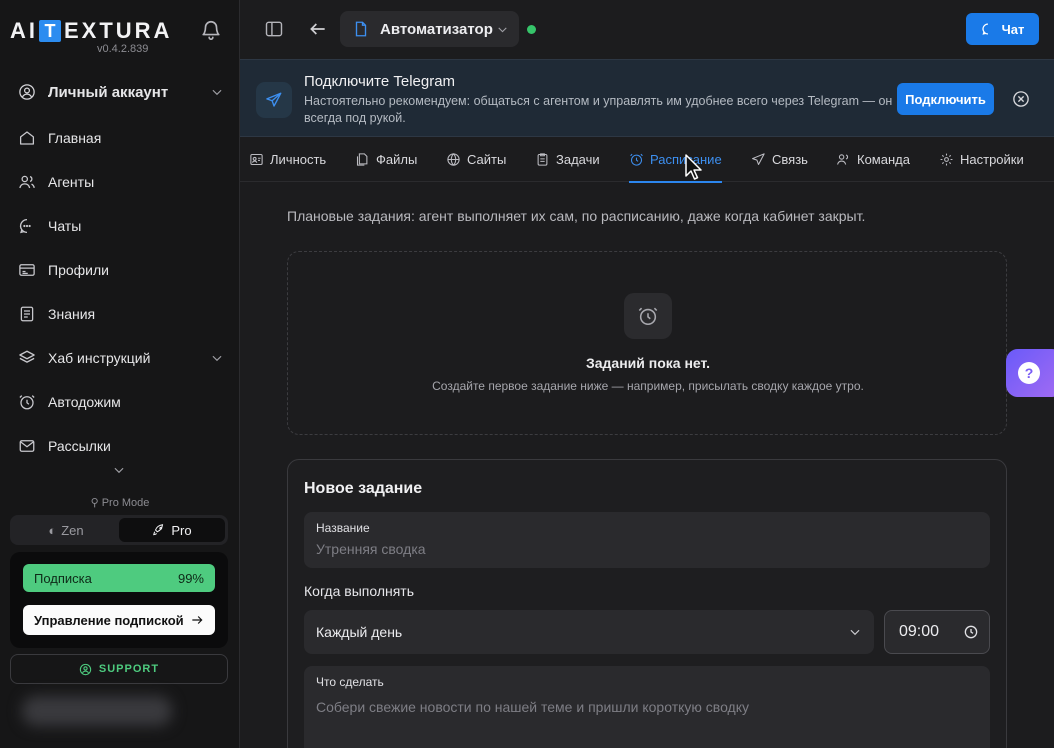 The width and height of the screenshot is (1054, 748). I want to click on tab-tasks: Задачи, so click(567, 159).